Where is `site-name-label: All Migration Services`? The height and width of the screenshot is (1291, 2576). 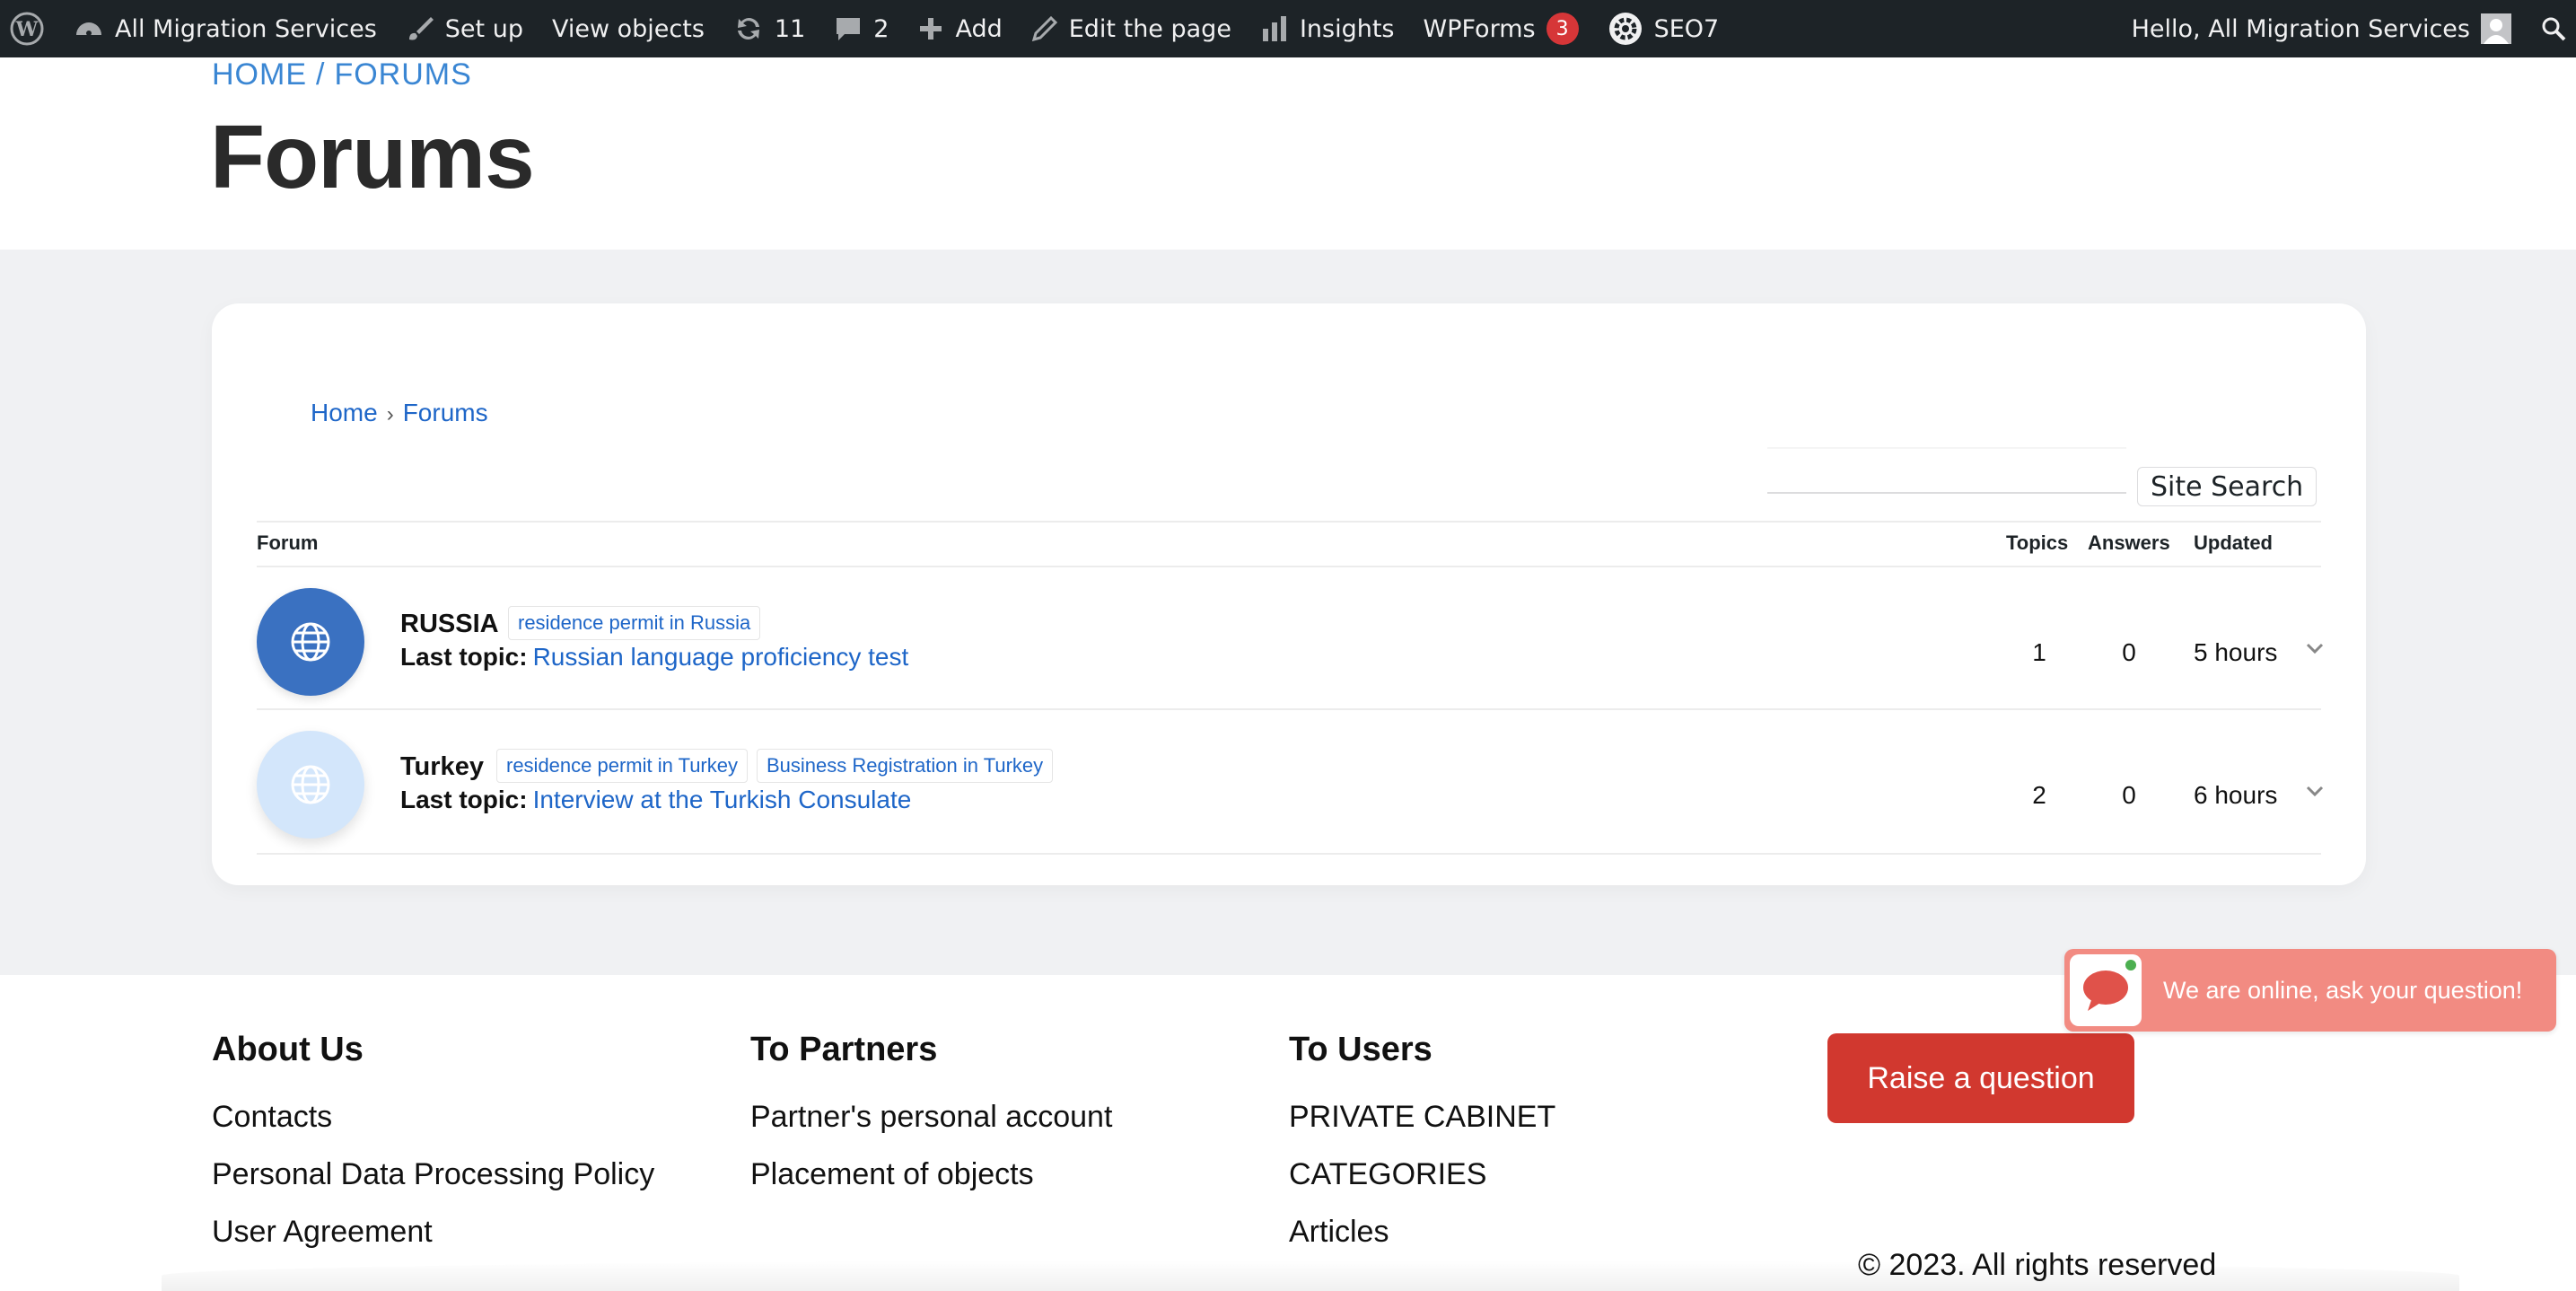
site-name-label: All Migration Services is located at coordinates (246, 29).